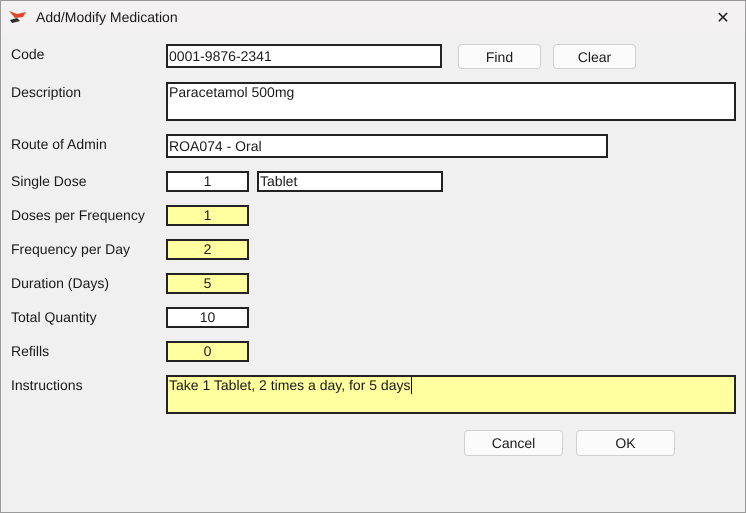 The width and height of the screenshot is (746, 513). Describe the element at coordinates (207, 249) in the screenshot. I see `input-field: 2` at that location.